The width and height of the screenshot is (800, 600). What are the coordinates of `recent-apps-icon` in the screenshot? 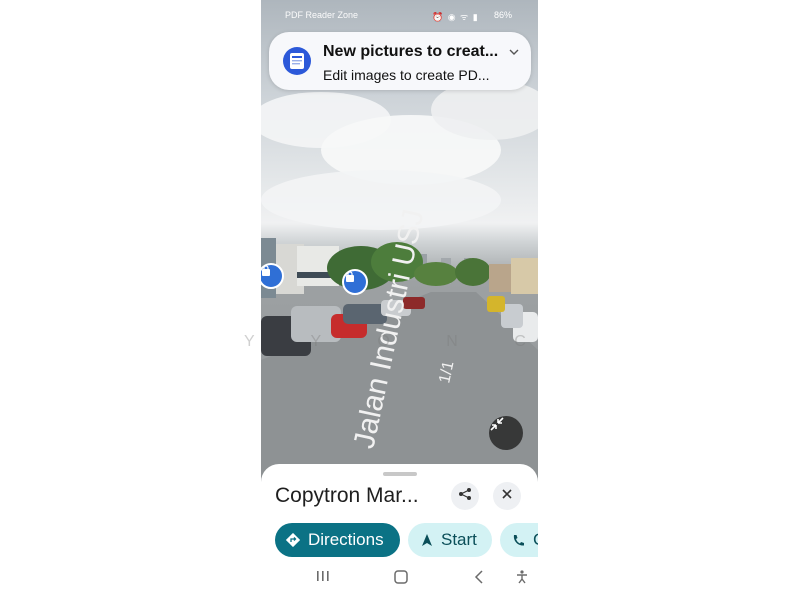 It's located at (323, 576).